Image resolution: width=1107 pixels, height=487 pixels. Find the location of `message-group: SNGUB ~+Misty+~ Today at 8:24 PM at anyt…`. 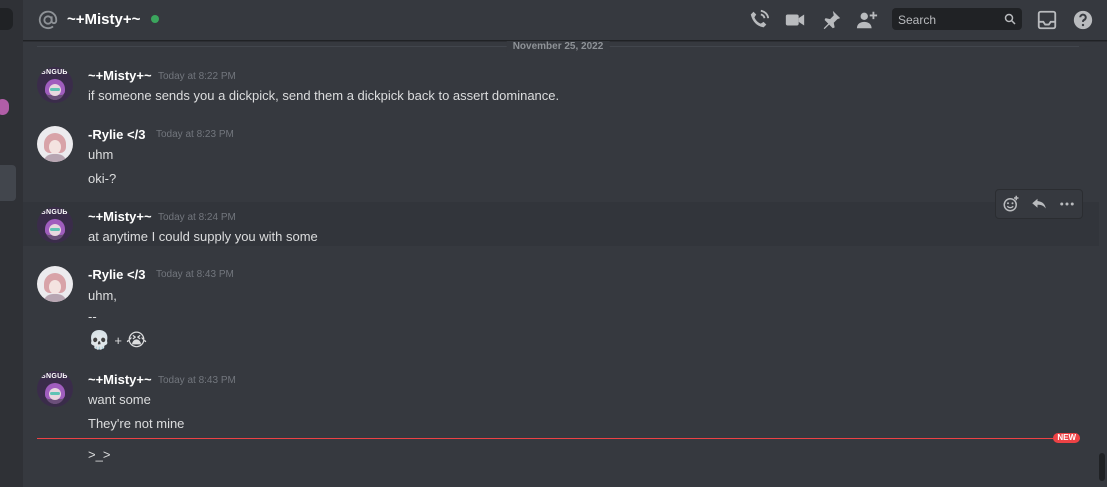

message-group: SNGUB ~+Misty+~ Today at 8:24 PM at anyt… is located at coordinates (561, 224).